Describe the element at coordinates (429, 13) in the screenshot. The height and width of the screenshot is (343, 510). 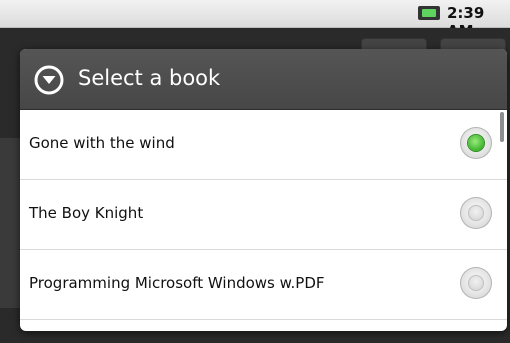
I see `battery-icon` at that location.